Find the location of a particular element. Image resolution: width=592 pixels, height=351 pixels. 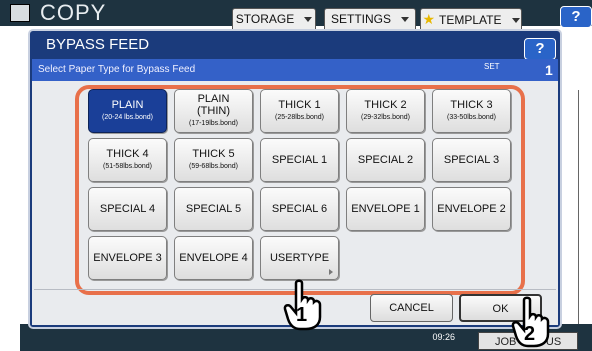

paper-type-button: ENVELOPE 3 is located at coordinates (127, 258).